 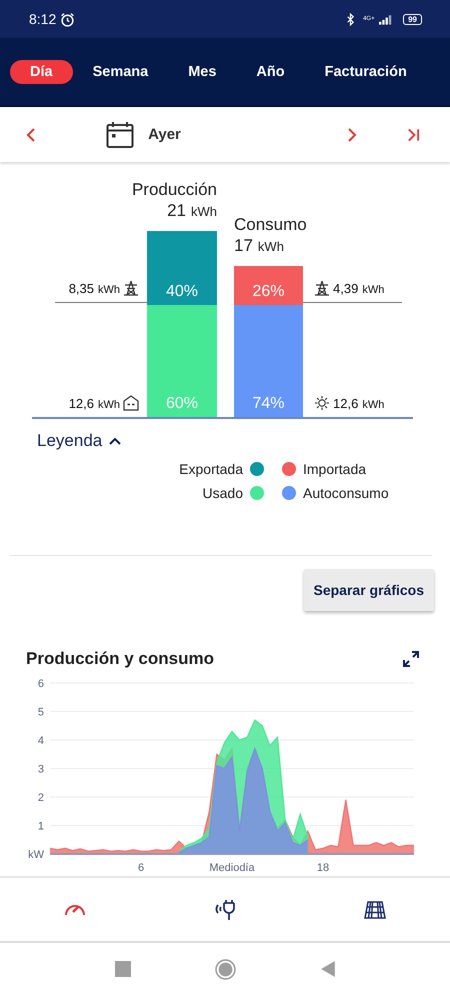 What do you see at coordinates (334, 469) in the screenshot?
I see `legend-label: Importada` at bounding box center [334, 469].